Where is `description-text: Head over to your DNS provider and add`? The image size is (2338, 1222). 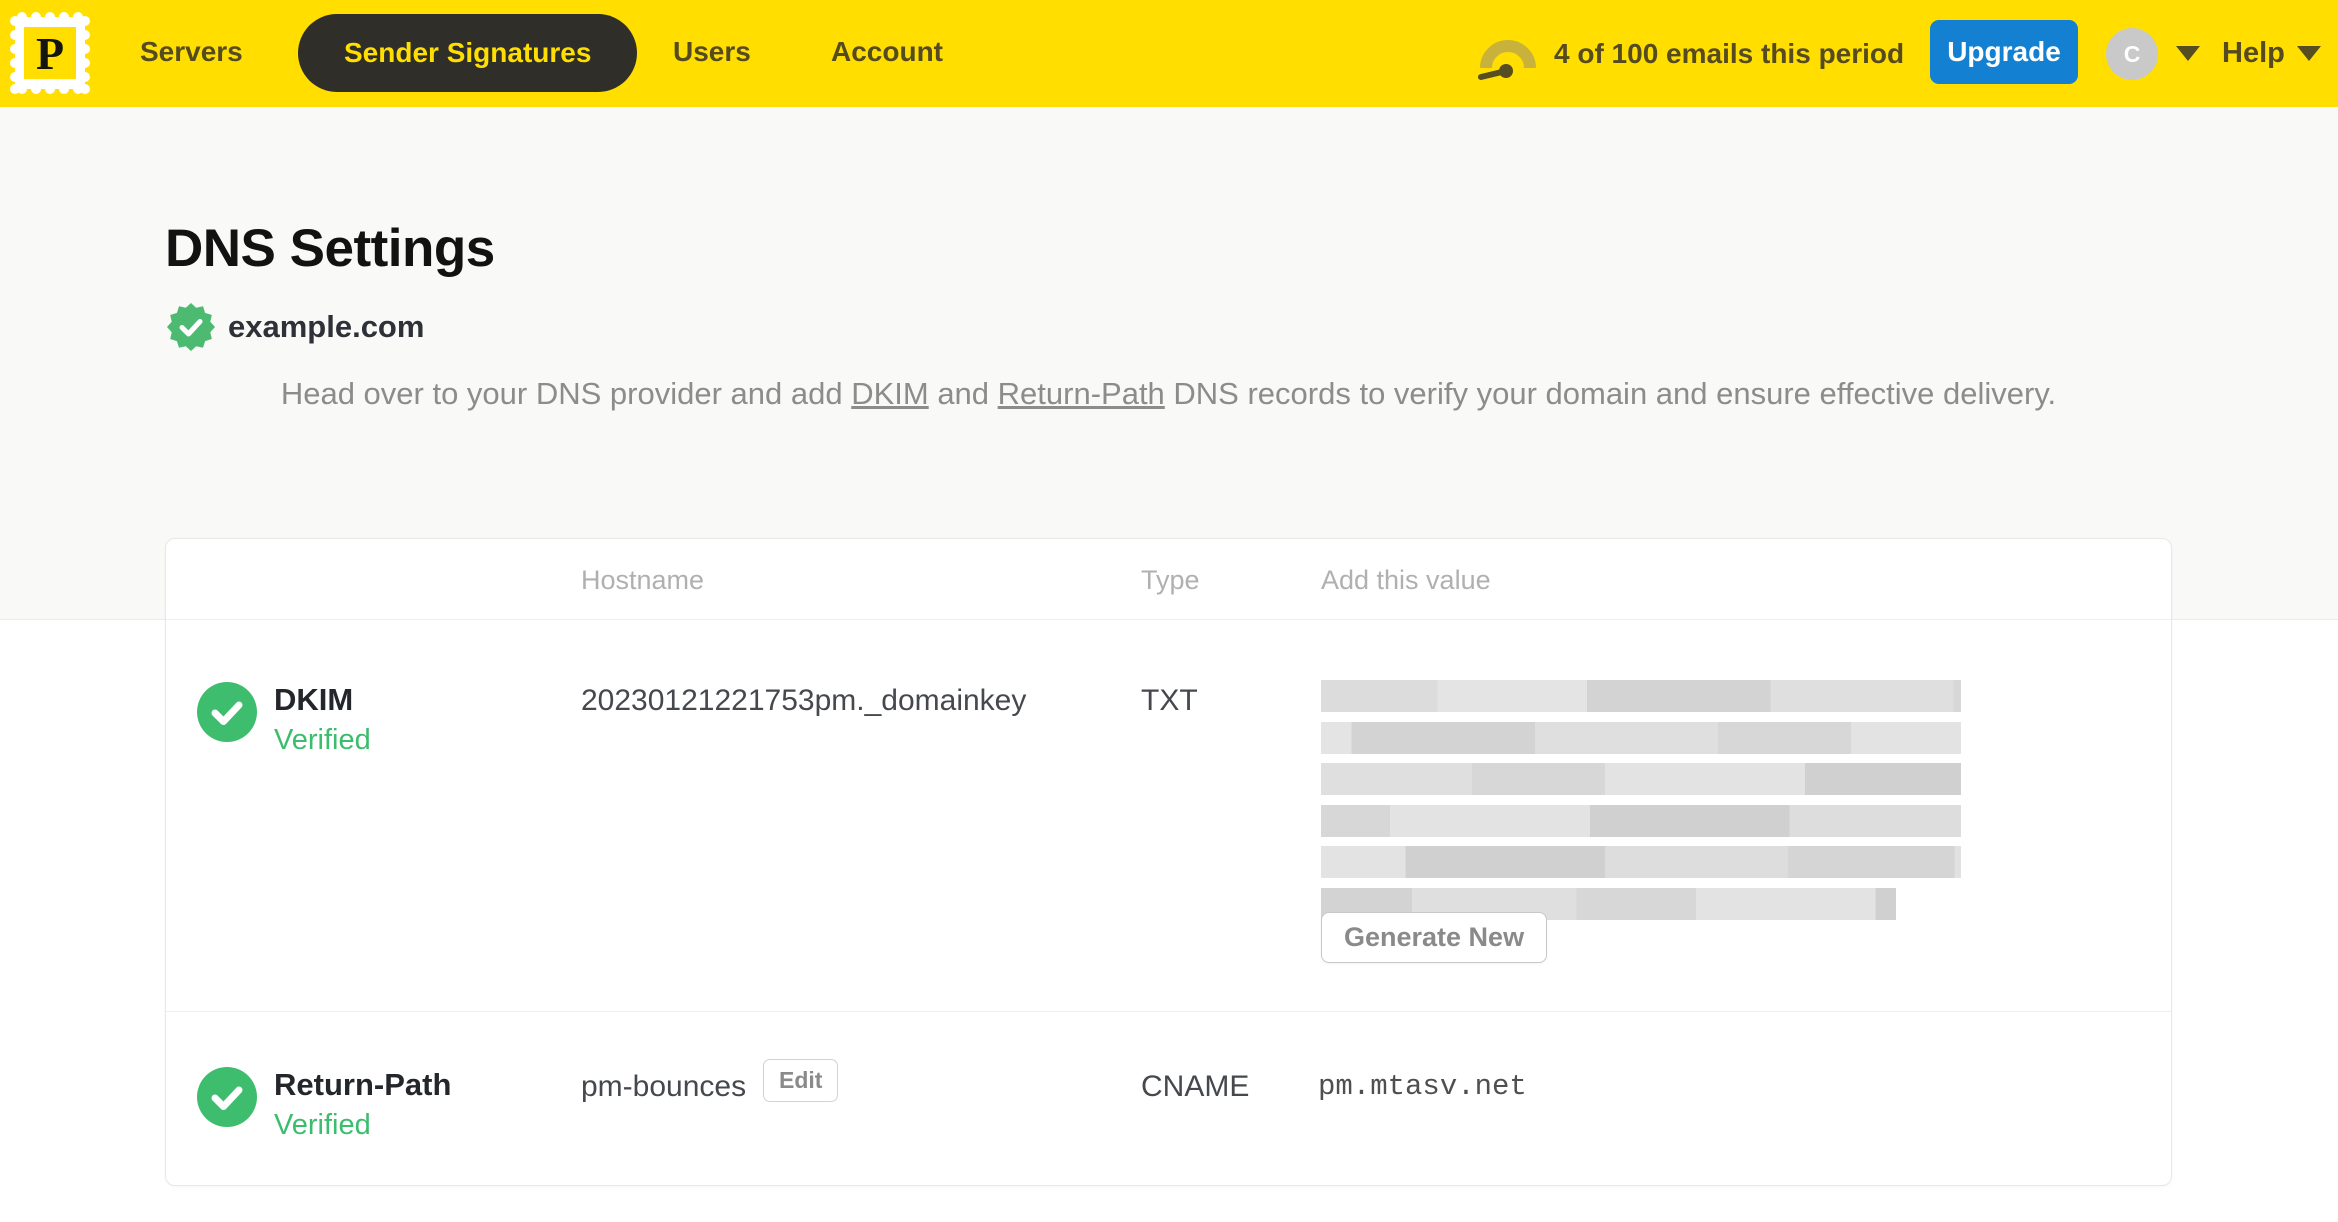
description-text: Head over to your DNS provider and add is located at coordinates (566, 393).